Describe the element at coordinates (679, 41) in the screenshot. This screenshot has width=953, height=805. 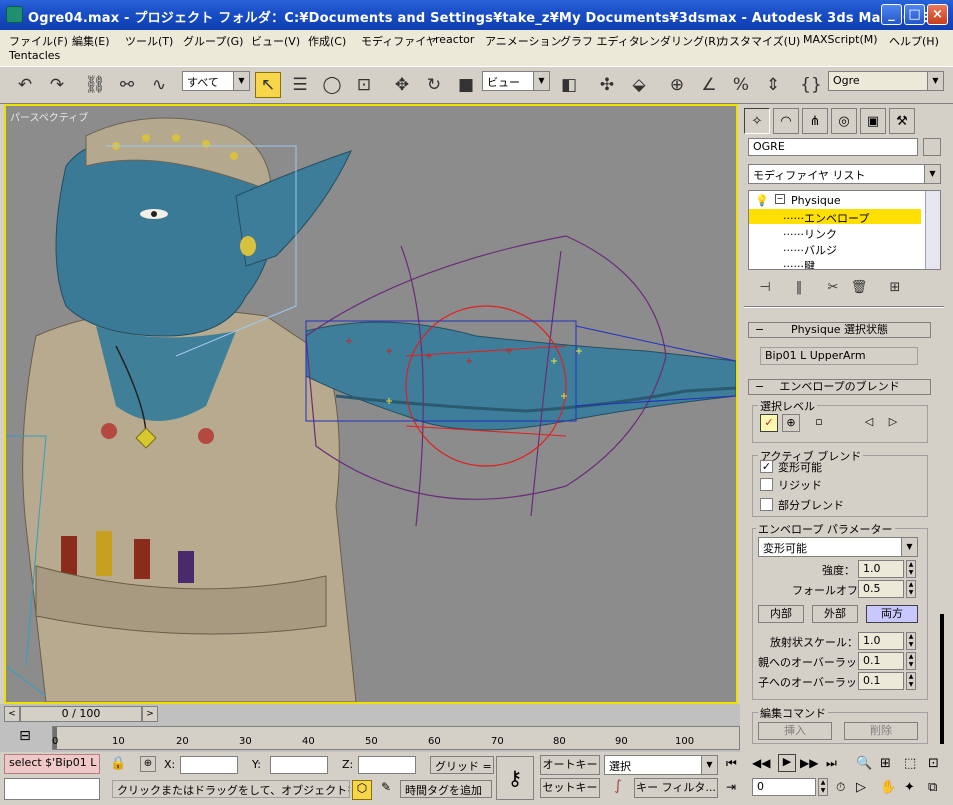
I see `menu-rendering: レンダリング(R)` at that location.